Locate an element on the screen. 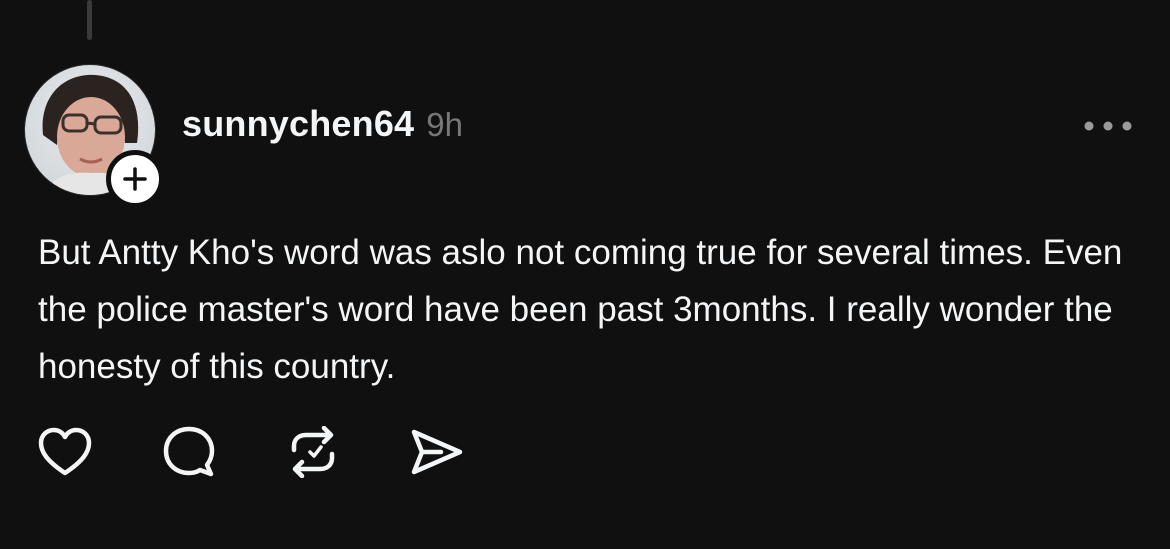 This screenshot has width=1170, height=549. comment-bubble-icon is located at coordinates (189, 451).